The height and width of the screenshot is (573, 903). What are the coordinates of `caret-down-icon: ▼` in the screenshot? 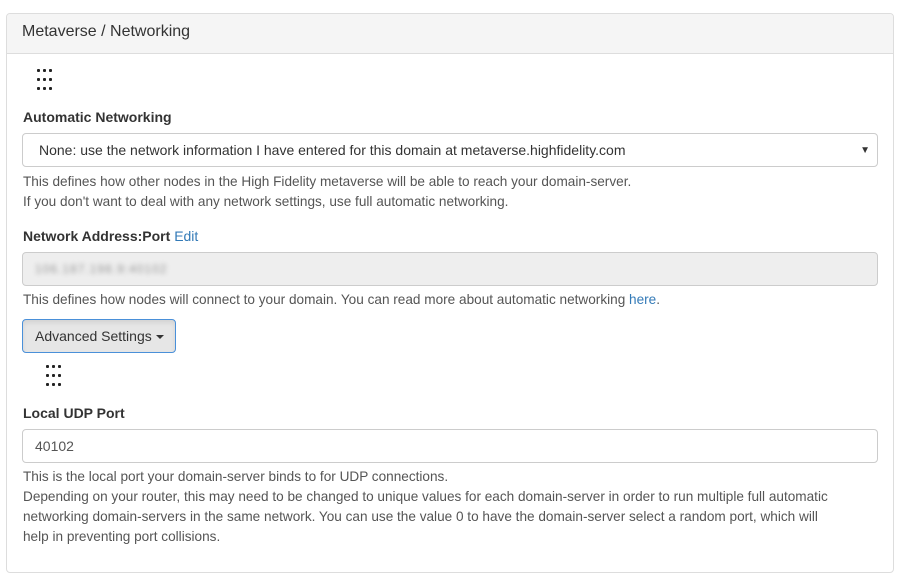 It's located at (865, 150).